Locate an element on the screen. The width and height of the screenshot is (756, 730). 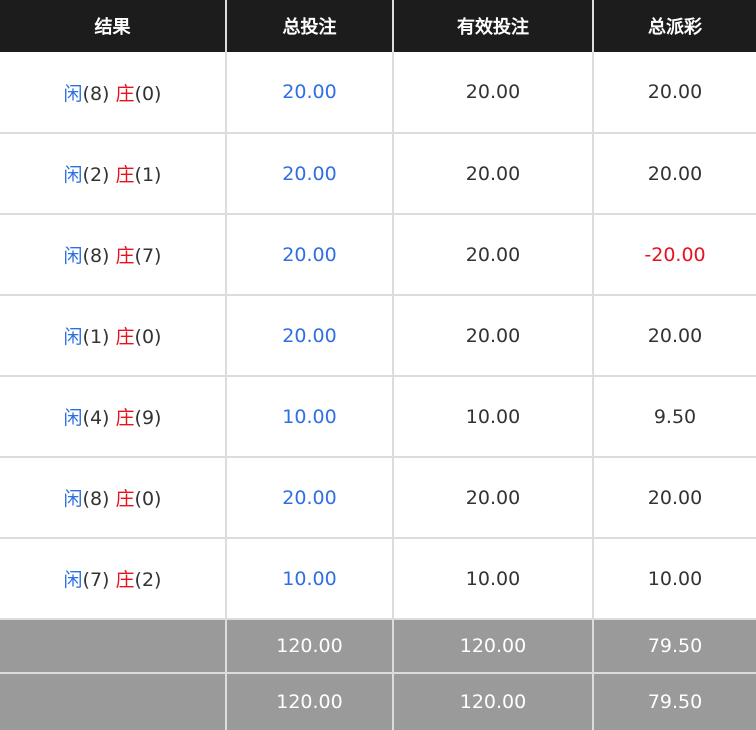
result-cell: 闲(8) 庄(7) is located at coordinates (113, 255).